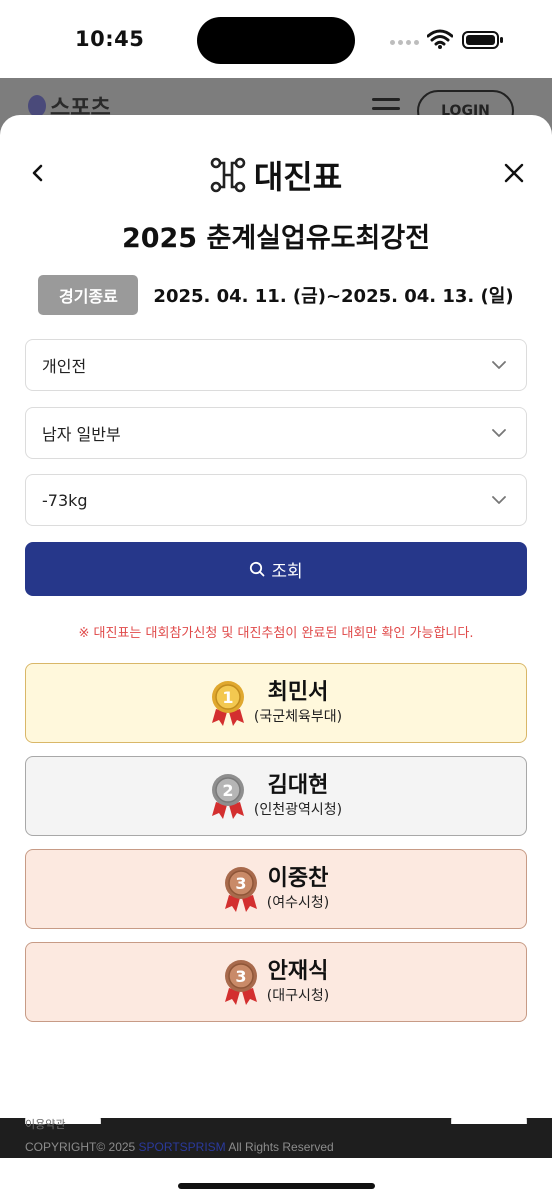 The width and height of the screenshot is (552, 1200). I want to click on home-indicator, so click(276, 1186).